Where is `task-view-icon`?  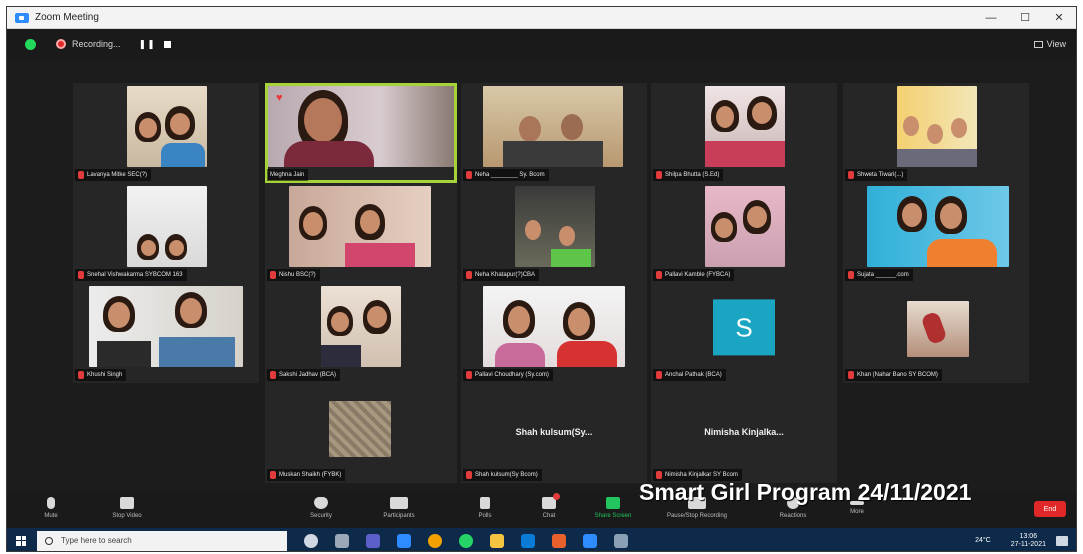 task-view-icon is located at coordinates (342, 540).